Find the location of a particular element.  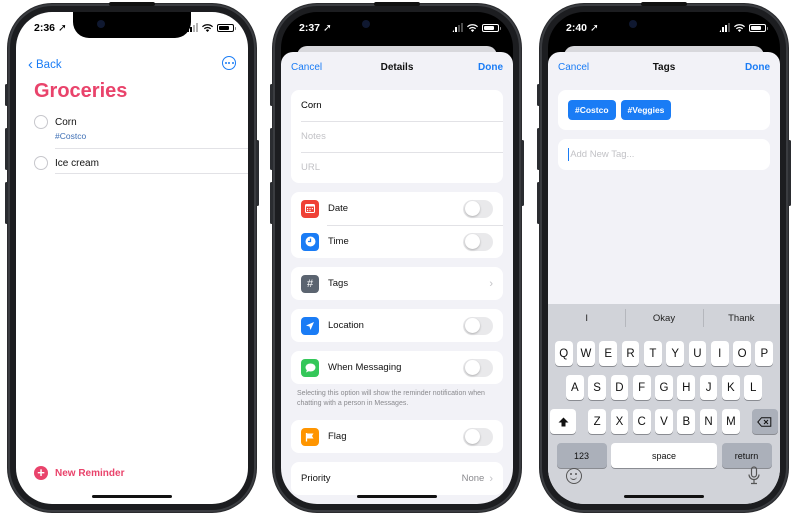

key-row-3: ZXCVBNM is located at coordinates (664, 421).